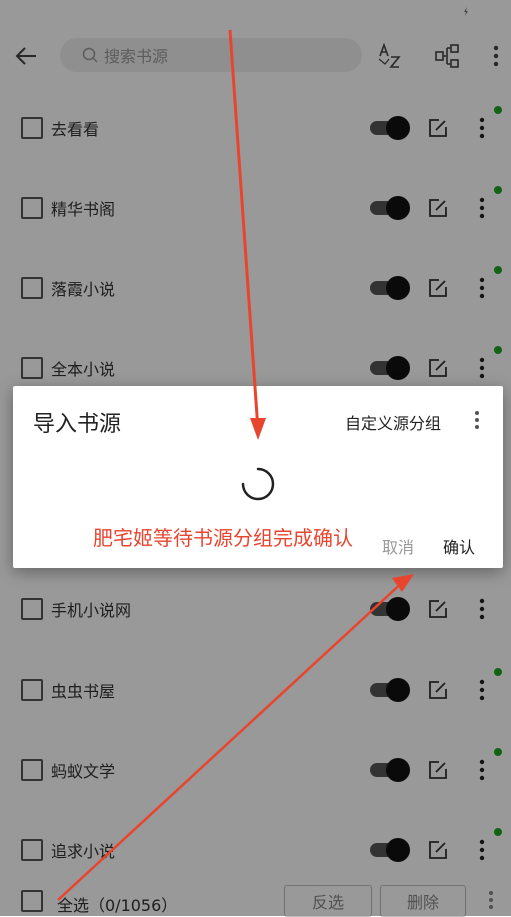  What do you see at coordinates (477, 420) in the screenshot?
I see `more-vert-icon` at bounding box center [477, 420].